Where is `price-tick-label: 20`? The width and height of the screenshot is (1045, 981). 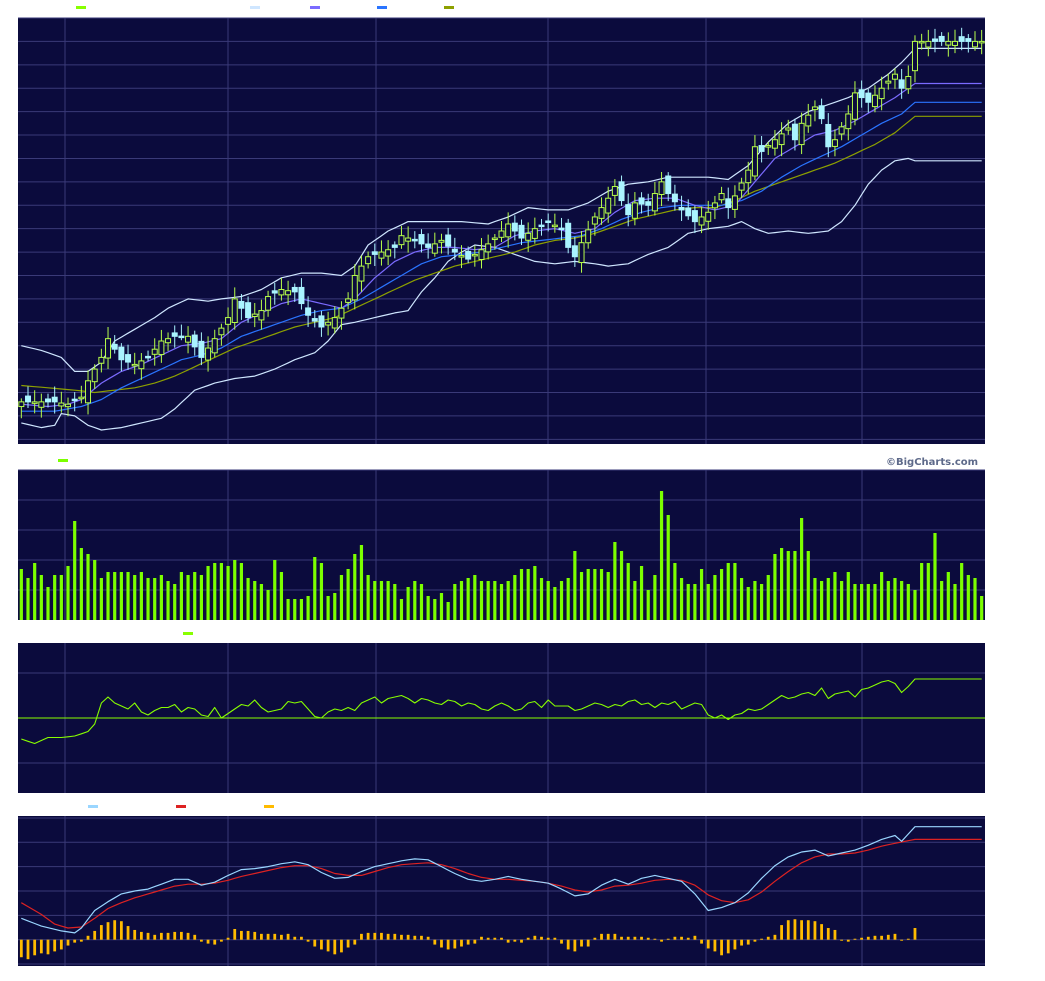
price-tick-label: 20 is located at coordinates (1000, 159).